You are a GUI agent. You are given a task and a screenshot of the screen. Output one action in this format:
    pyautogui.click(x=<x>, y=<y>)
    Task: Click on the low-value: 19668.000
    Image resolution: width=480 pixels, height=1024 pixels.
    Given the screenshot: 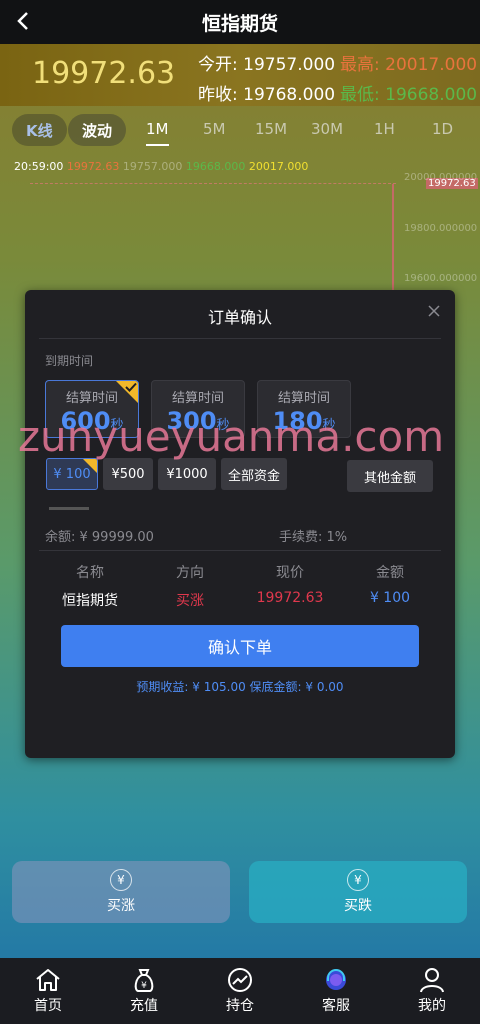 What is the action you would take?
    pyautogui.click(x=431, y=95)
    